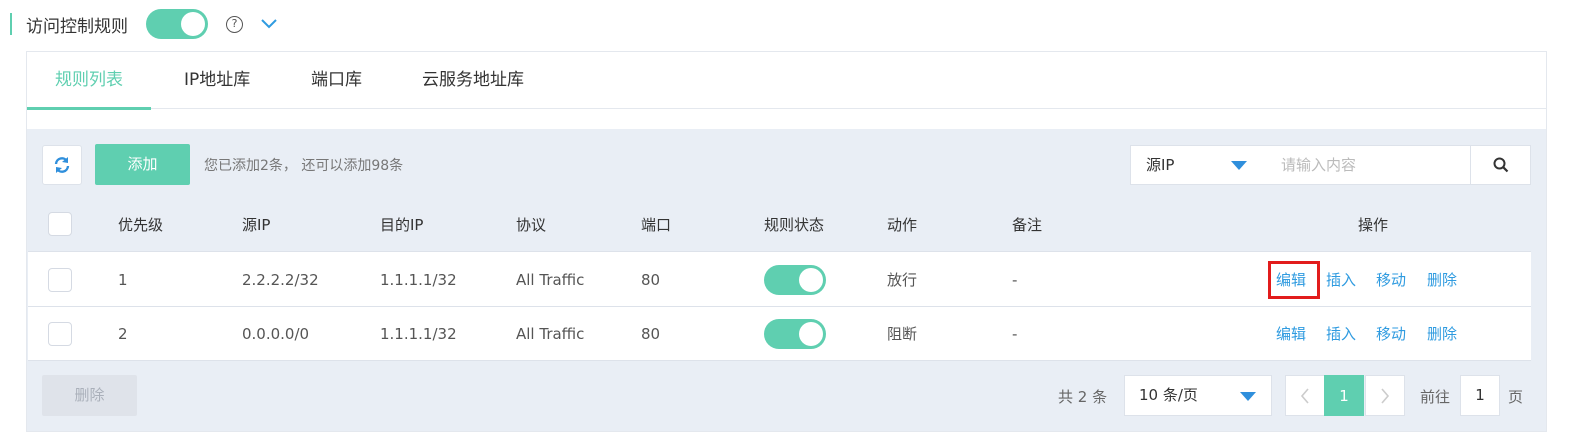 This screenshot has height=444, width=1572. Describe the element at coordinates (902, 280) in the screenshot. I see `cell-action: 放行` at that location.